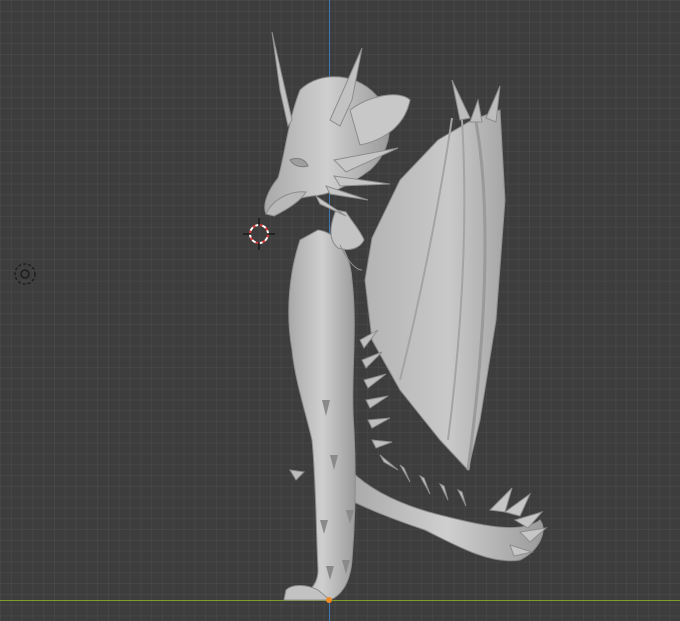 This screenshot has height=621, width=680. I want to click on body, so click(319, 415).